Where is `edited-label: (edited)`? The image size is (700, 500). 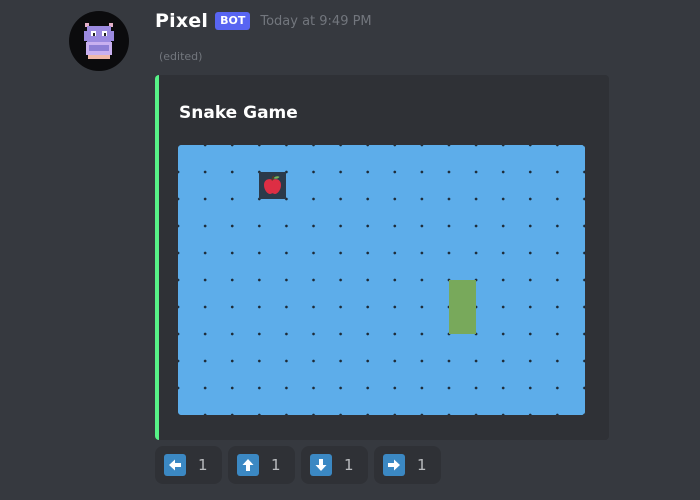
edited-label: (edited) is located at coordinates (181, 56).